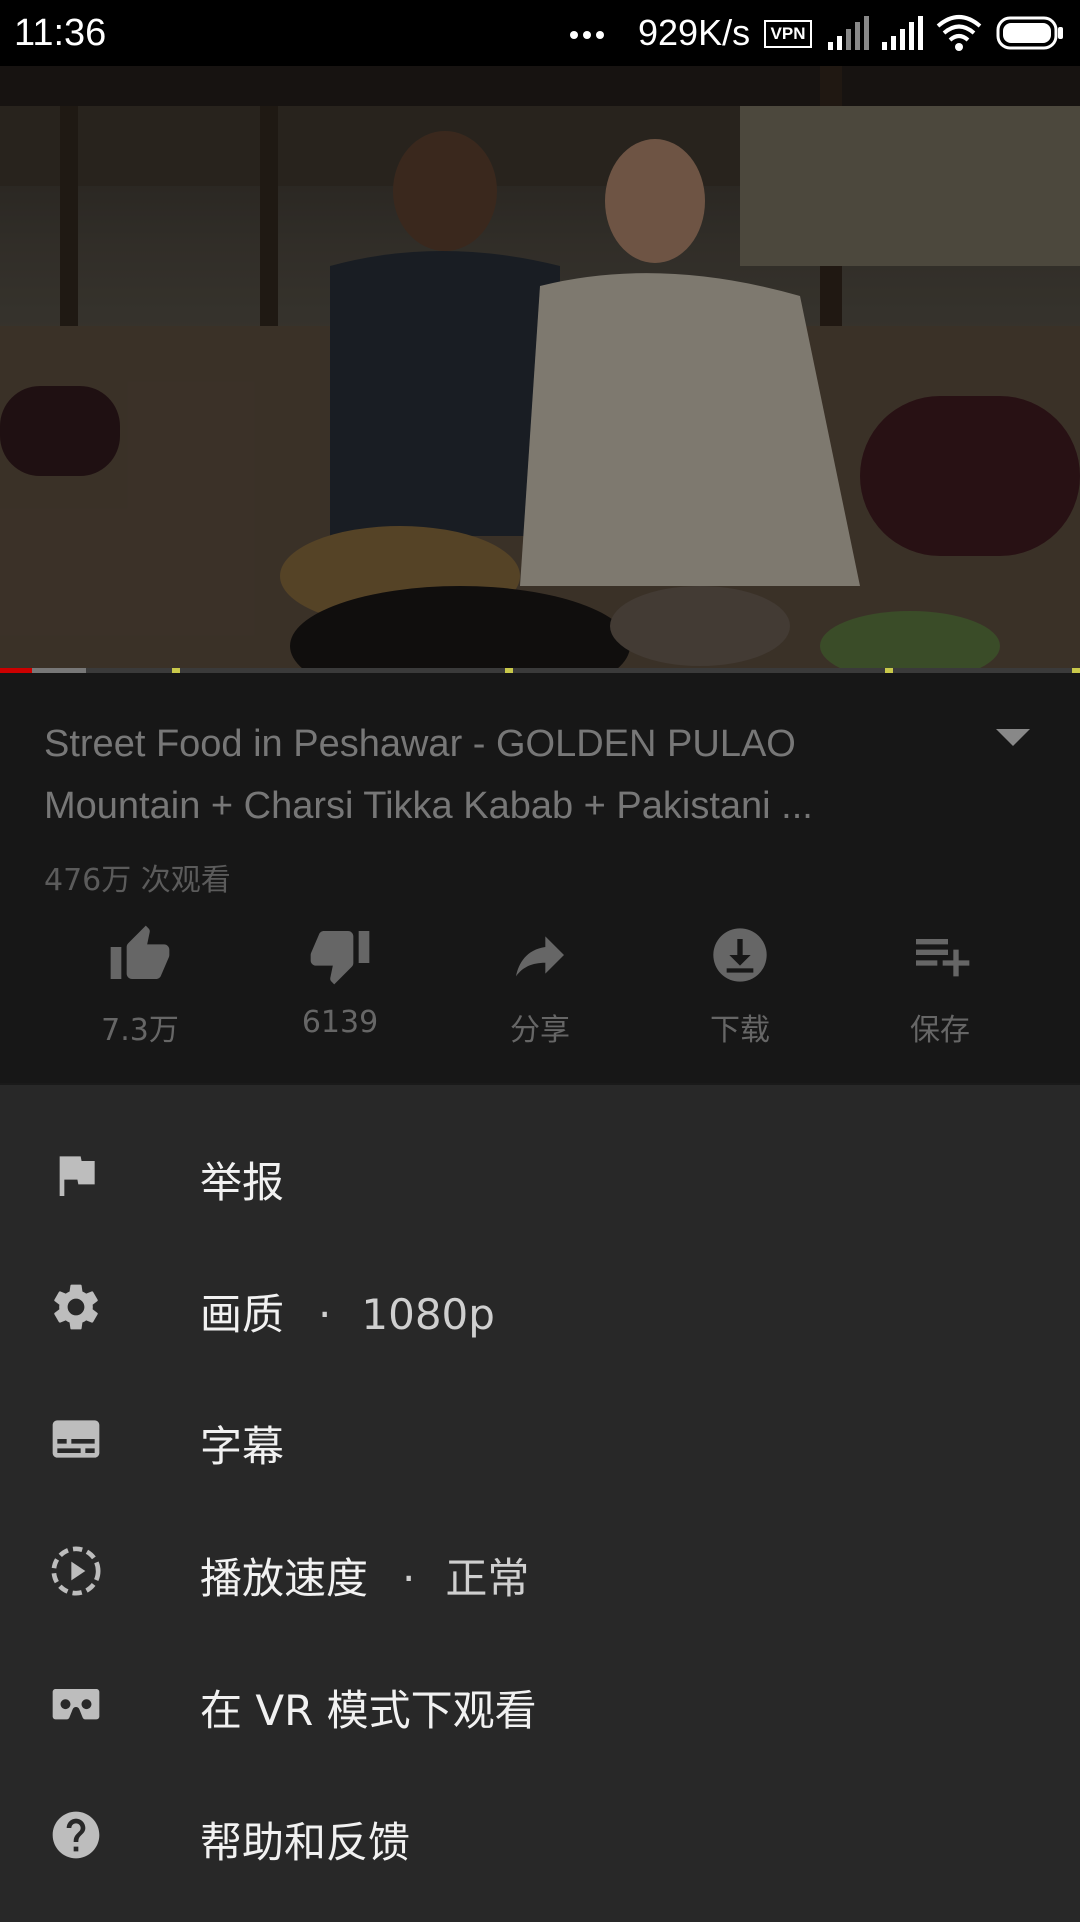 The height and width of the screenshot is (1922, 1080). Describe the element at coordinates (959, 33) in the screenshot. I see `wifi-icon` at that location.